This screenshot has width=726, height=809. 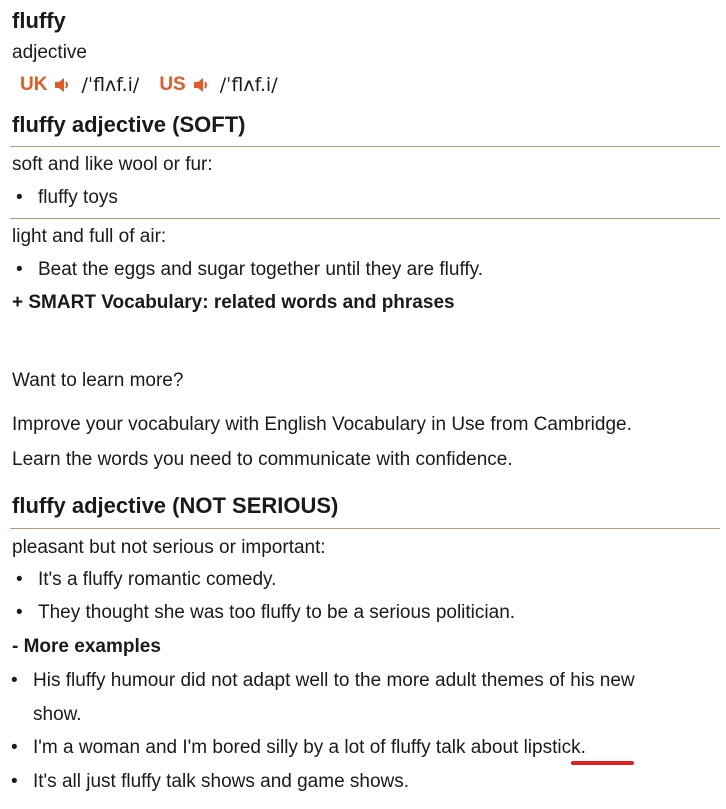 What do you see at coordinates (172, 84) in the screenshot?
I see `us-label: US` at bounding box center [172, 84].